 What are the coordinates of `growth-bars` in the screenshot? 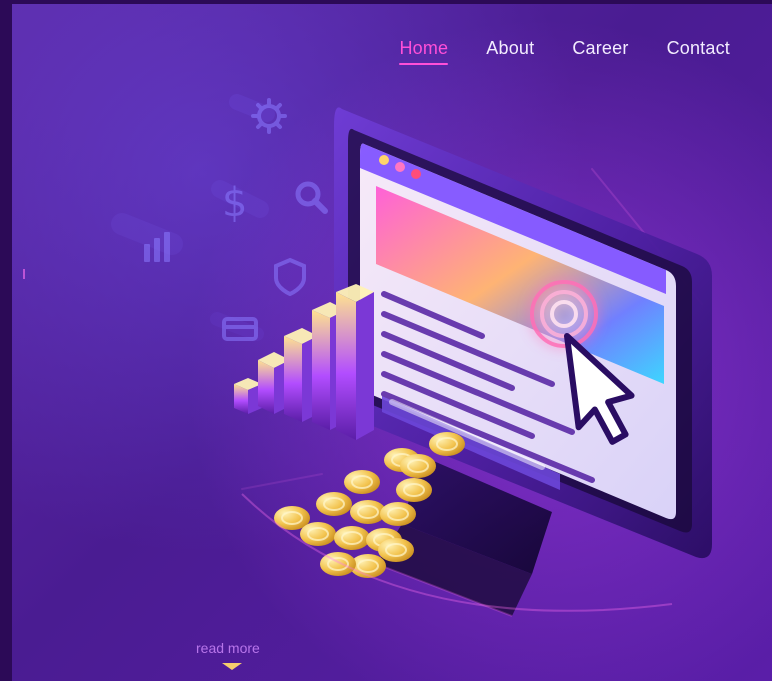 It's located at (304, 362).